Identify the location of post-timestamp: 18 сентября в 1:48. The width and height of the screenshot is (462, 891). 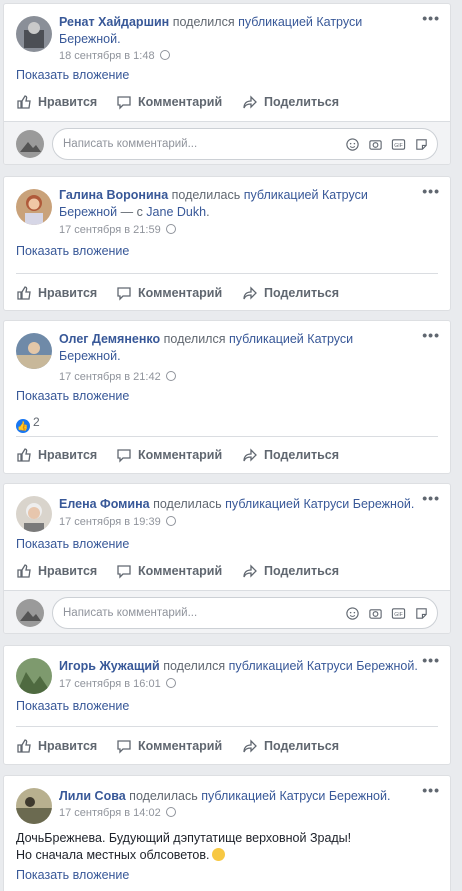
(114, 56).